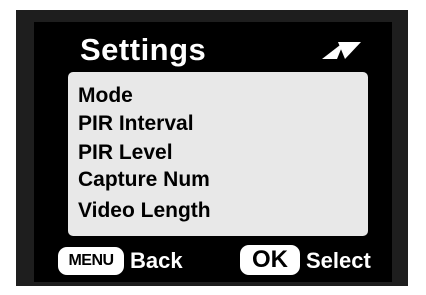 Image resolution: width=426 pixels, height=295 pixels. What do you see at coordinates (270, 260) in the screenshot?
I see `ok-key-button: OK` at bounding box center [270, 260].